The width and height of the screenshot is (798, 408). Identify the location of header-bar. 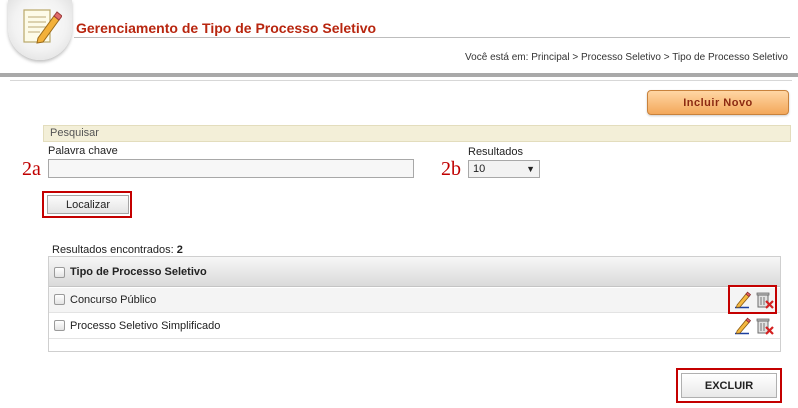
(399, 75).